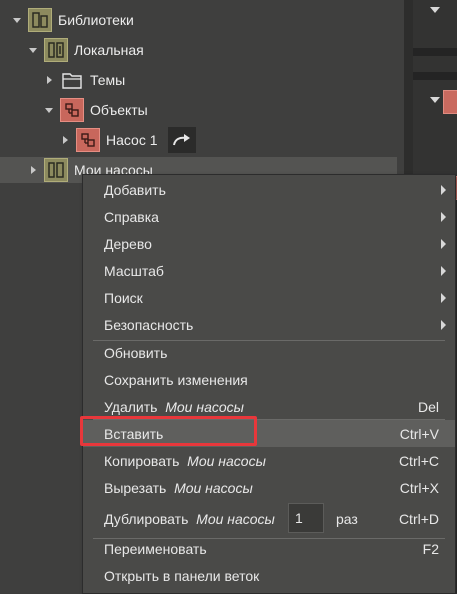 The width and height of the screenshot is (457, 594). I want to click on tree-item-label: Темы, so click(108, 80).